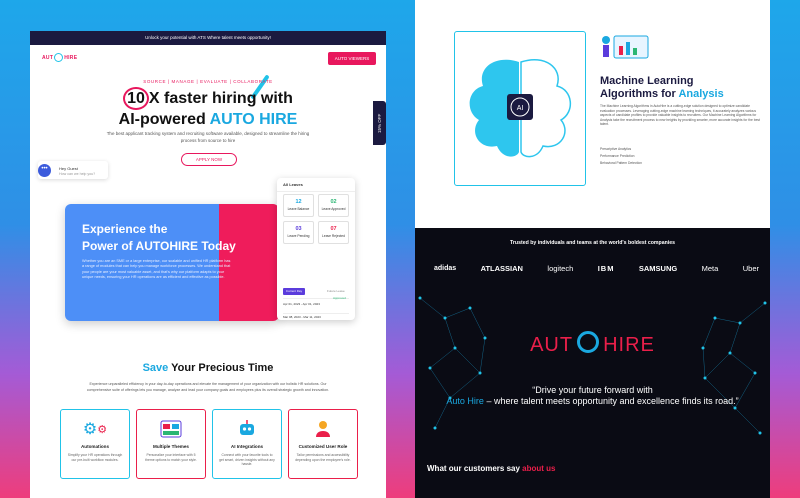 Image resolution: width=800 pixels, height=498 pixels. I want to click on card-title: Multiple Themes, so click(171, 446).